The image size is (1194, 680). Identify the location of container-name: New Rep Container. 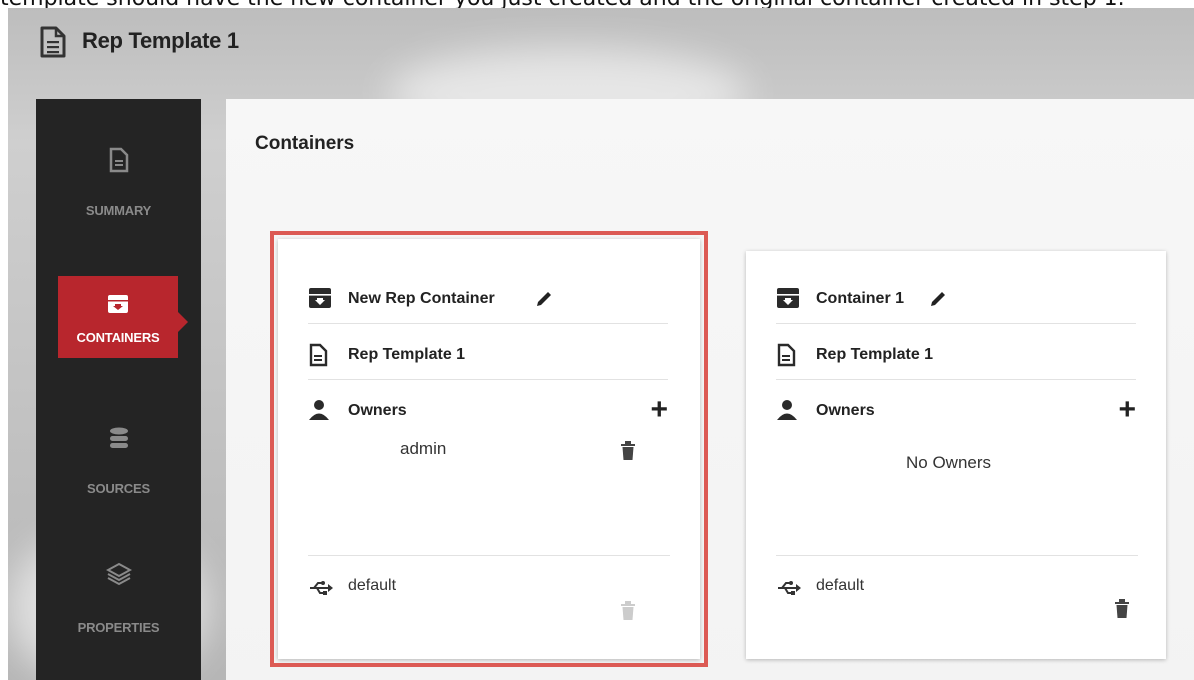
(421, 298).